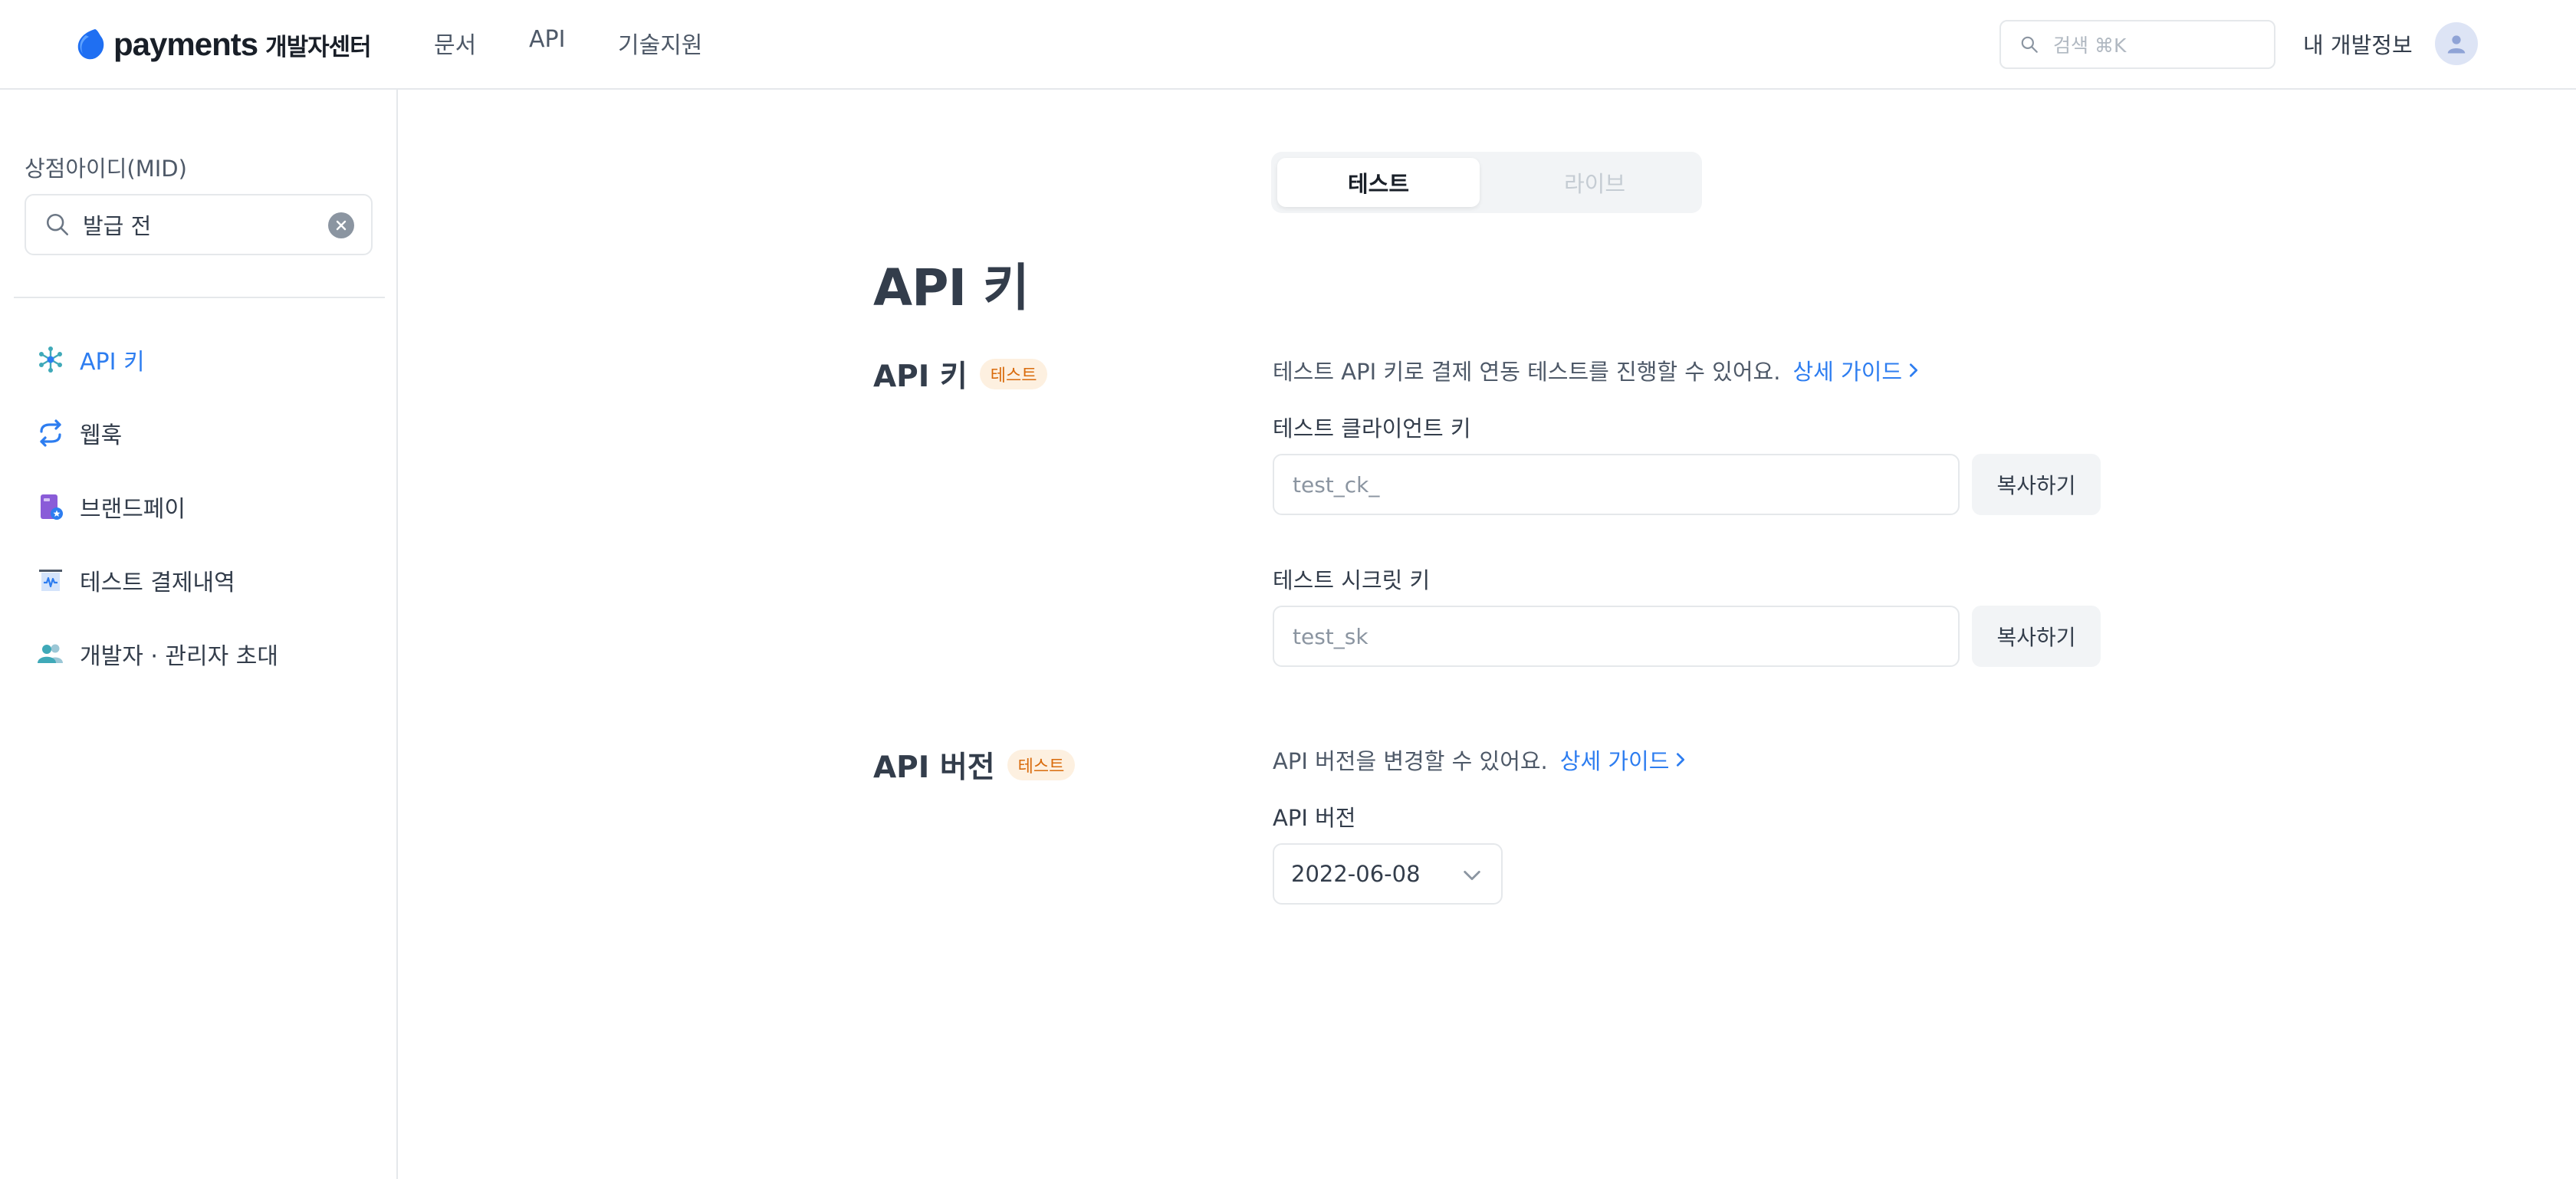 This screenshot has width=2576, height=1179. I want to click on api-version-description: API 버전을 변경할 수 있어요. 상세 가이드, so click(1481, 760).